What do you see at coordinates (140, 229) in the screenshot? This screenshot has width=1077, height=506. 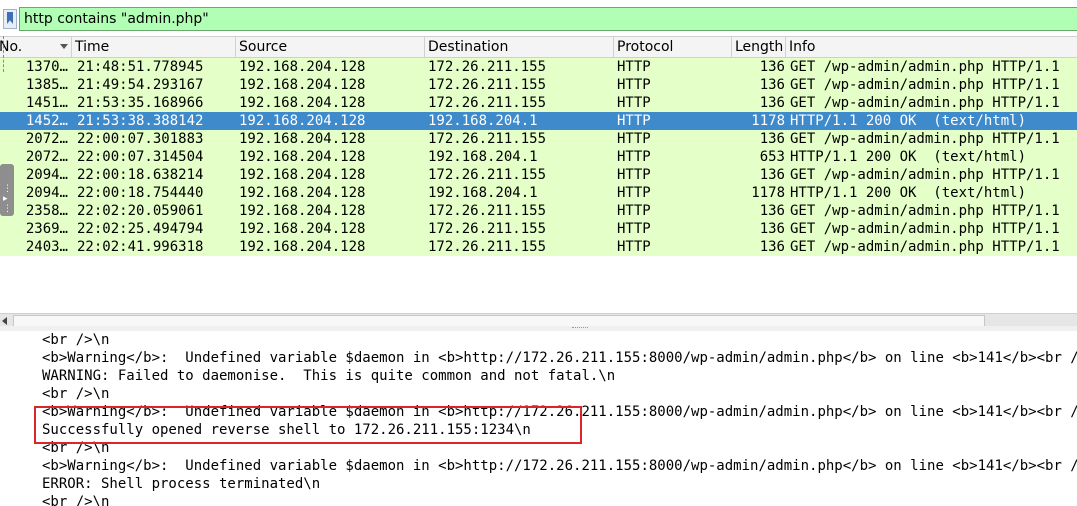 I see `packet-time: 22:02:25.494794` at bounding box center [140, 229].